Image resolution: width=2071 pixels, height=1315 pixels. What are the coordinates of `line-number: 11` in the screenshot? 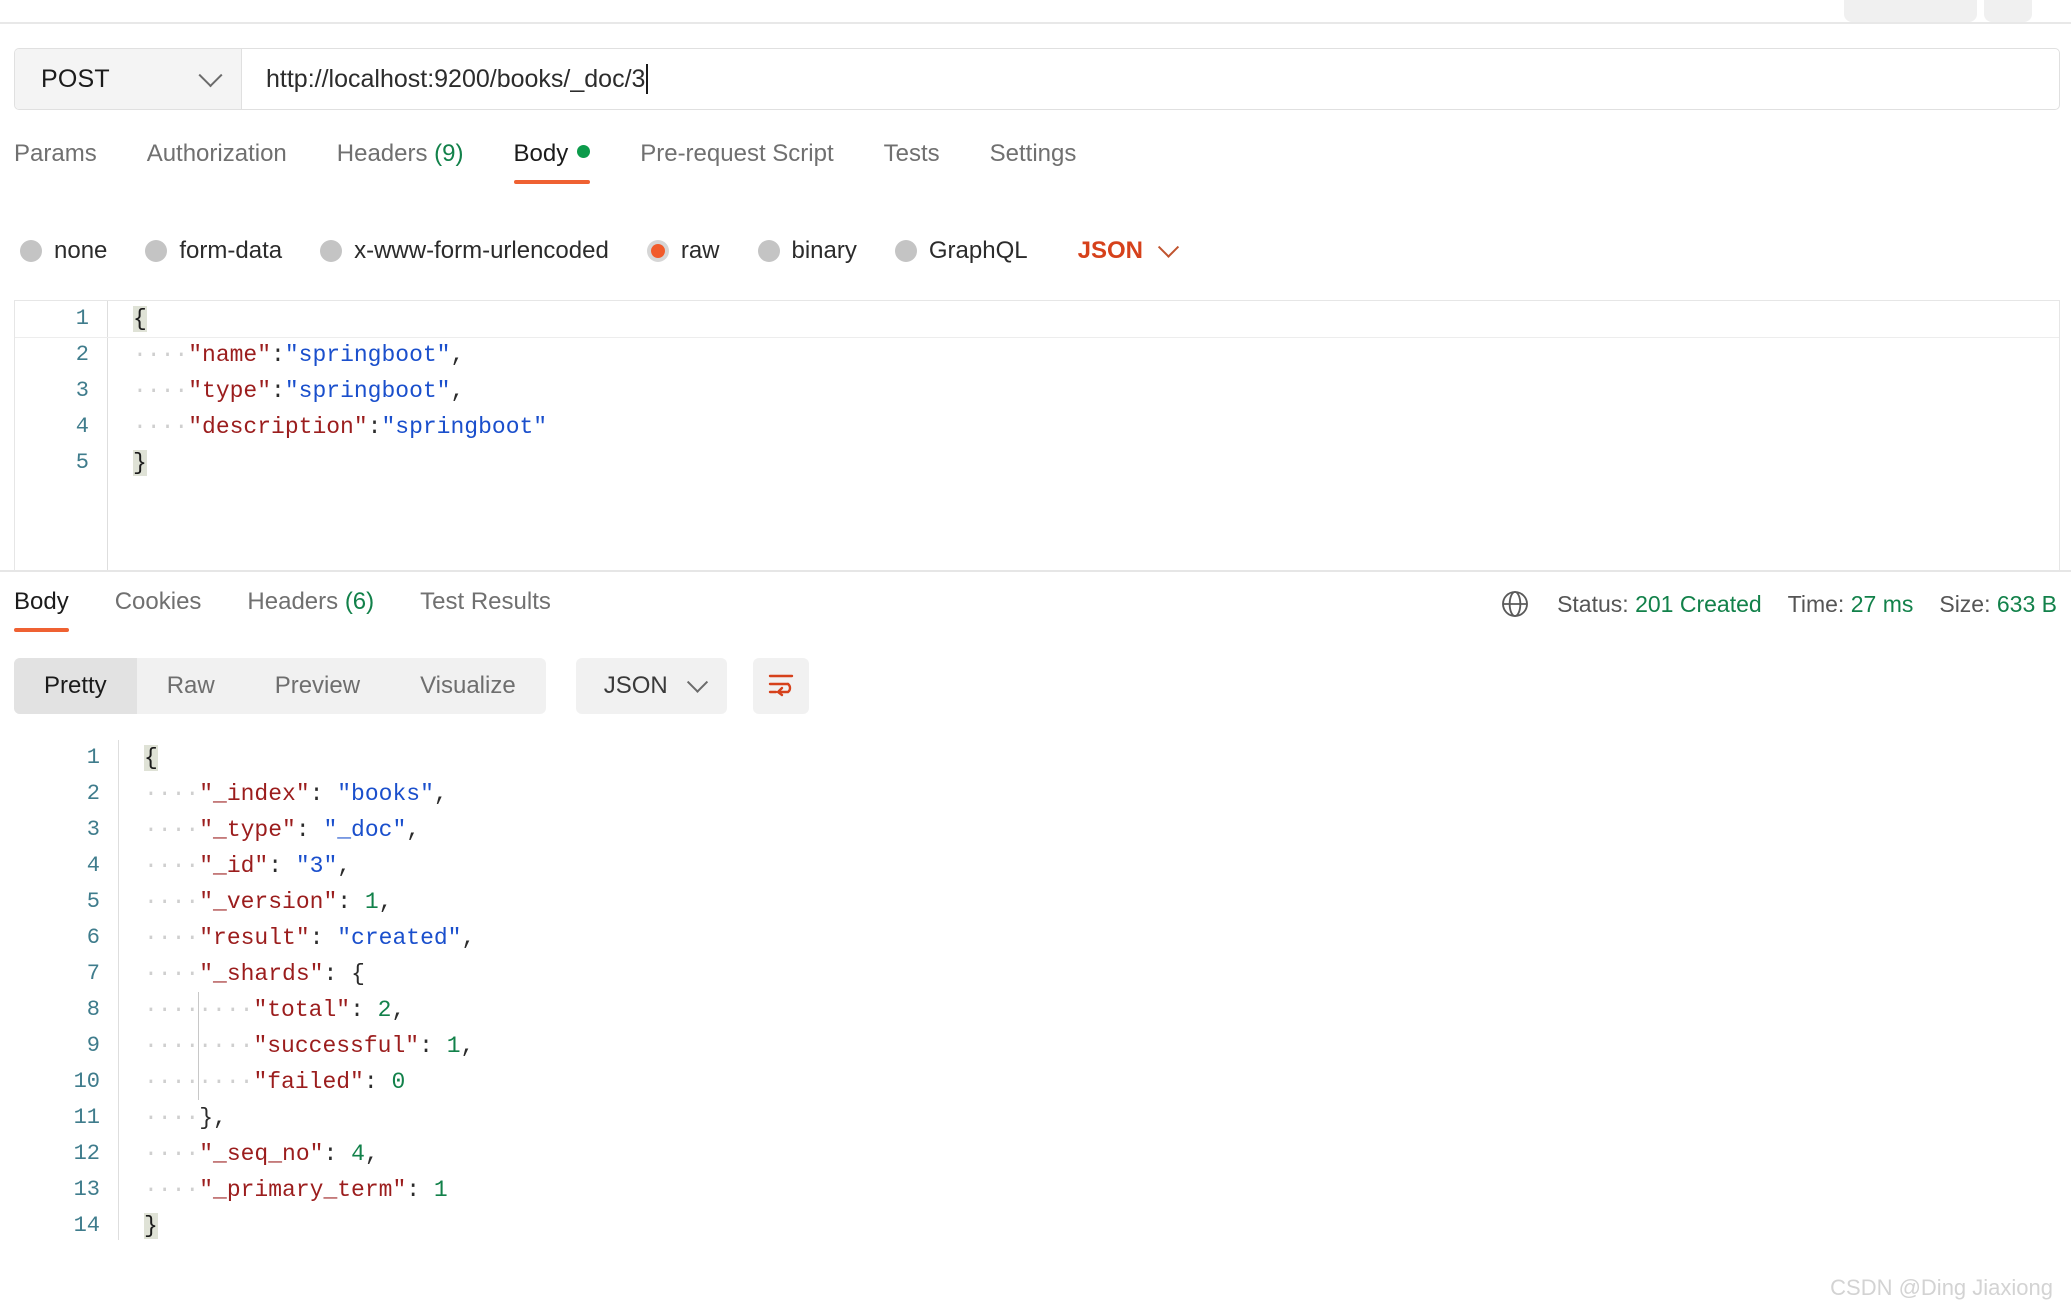 It's located at (86, 1117).